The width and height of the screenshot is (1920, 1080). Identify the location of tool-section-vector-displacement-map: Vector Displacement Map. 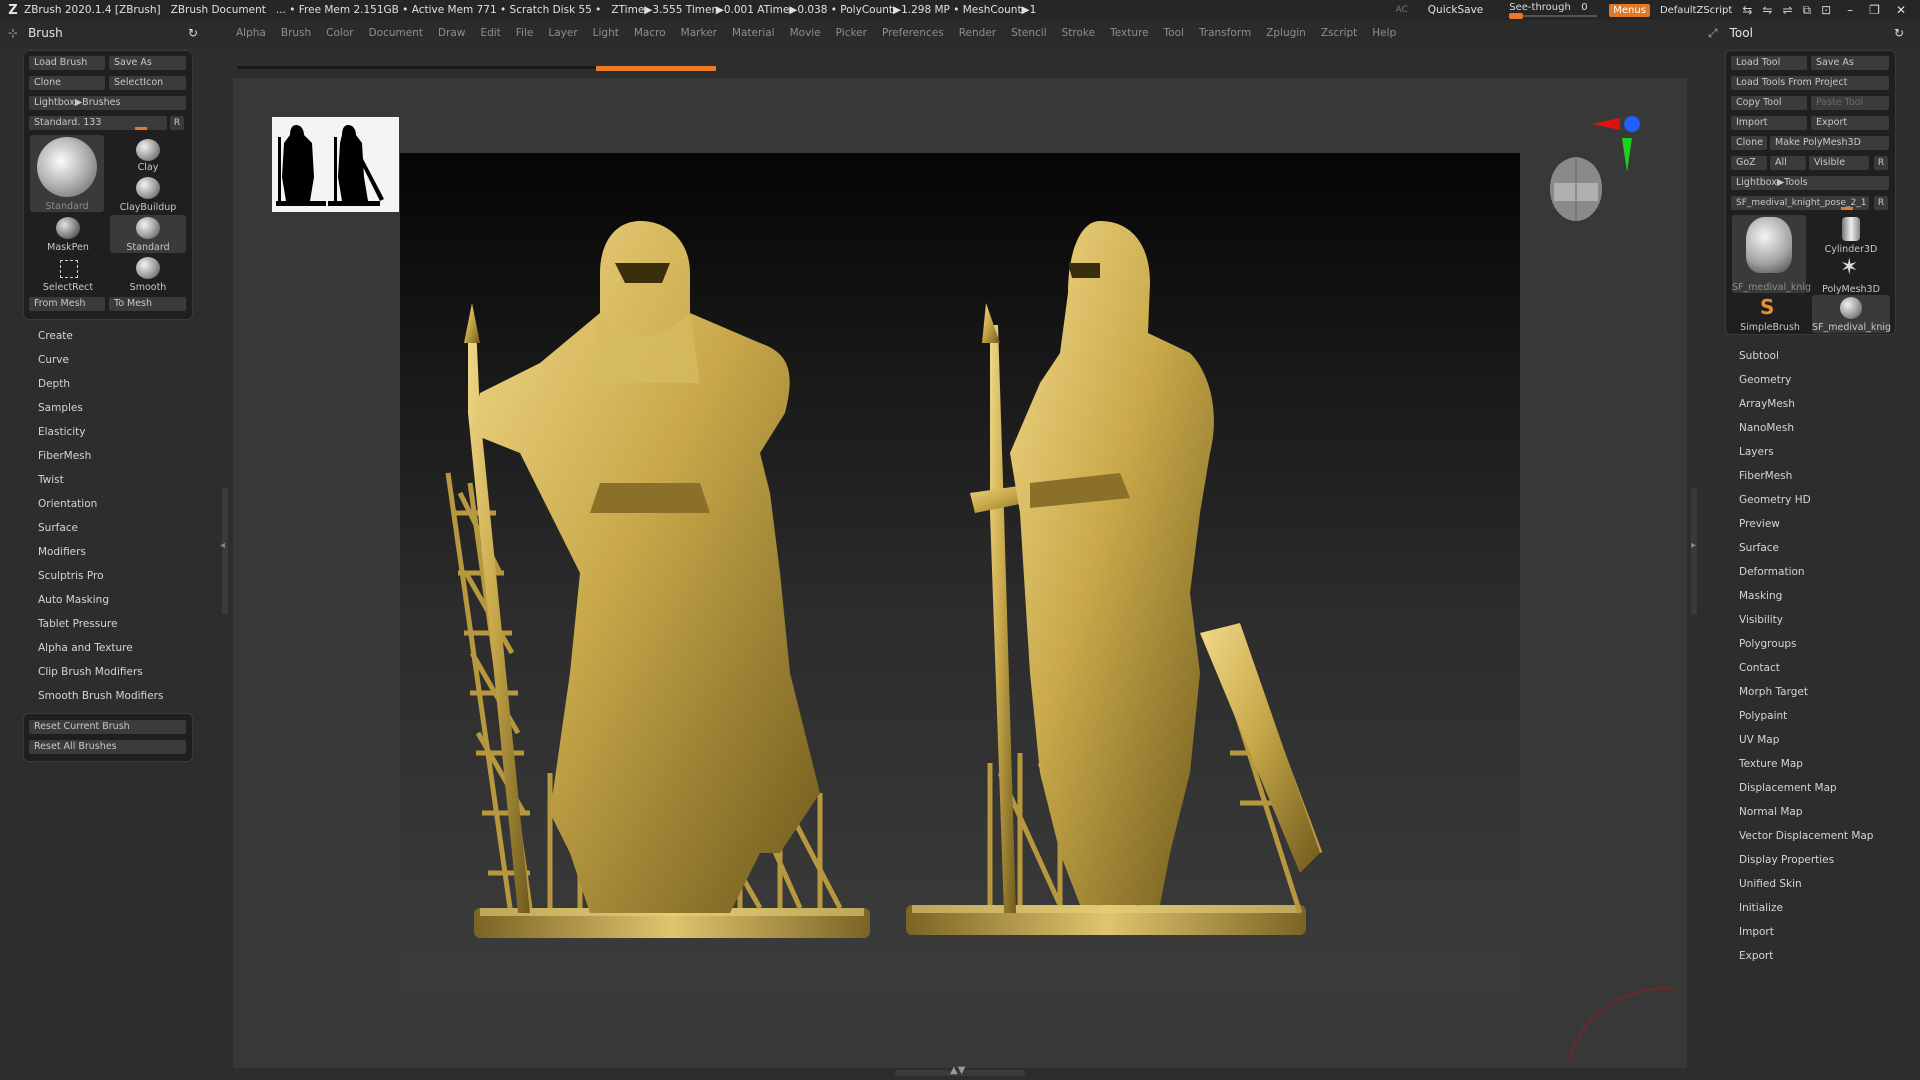
(1806, 836).